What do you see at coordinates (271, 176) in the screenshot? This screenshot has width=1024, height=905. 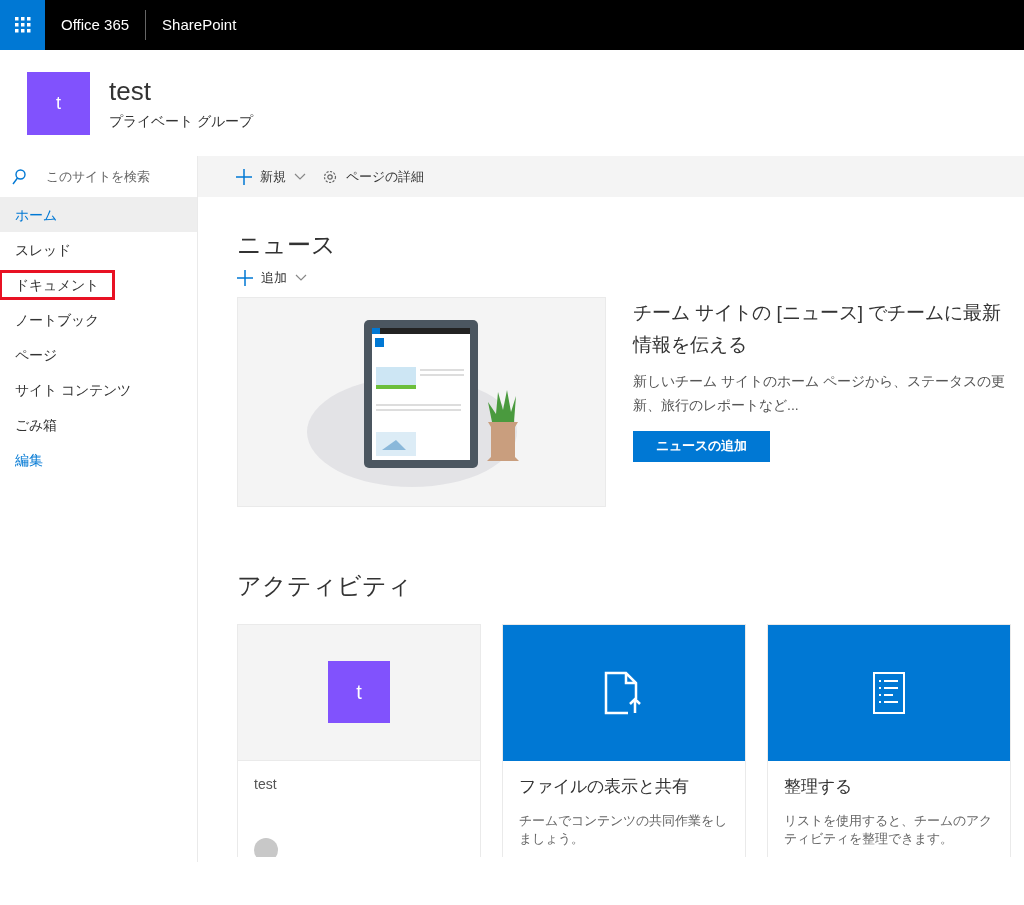 I see `new-button: 新規` at bounding box center [271, 176].